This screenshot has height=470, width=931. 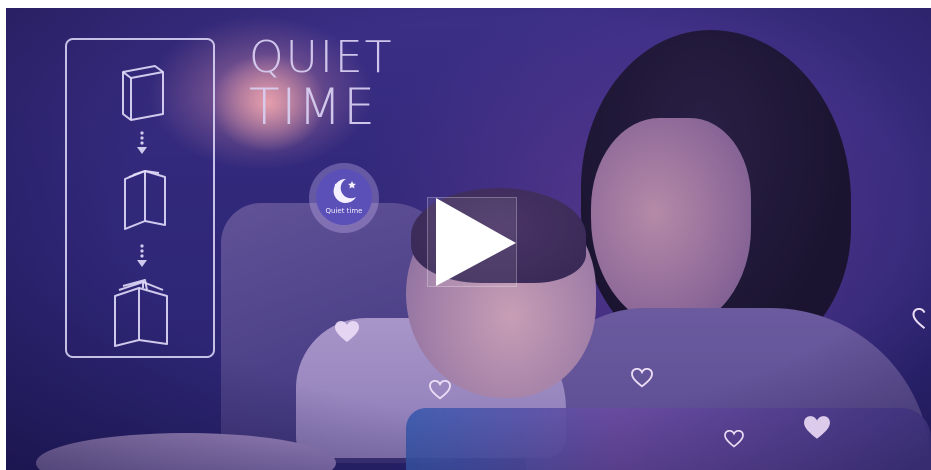 I want to click on badge-circle: Quiet time, so click(x=344, y=197).